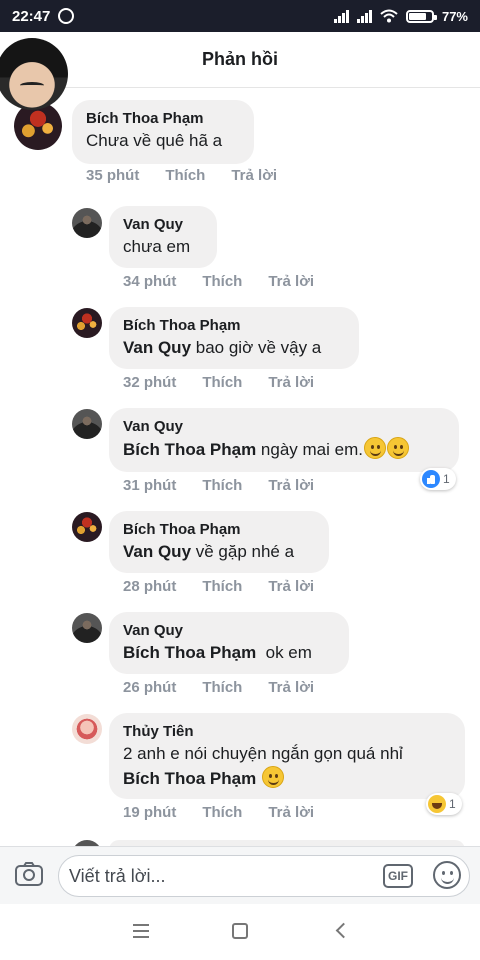 The image size is (480, 960). I want to click on page-title: Phản hồi, so click(240, 59).